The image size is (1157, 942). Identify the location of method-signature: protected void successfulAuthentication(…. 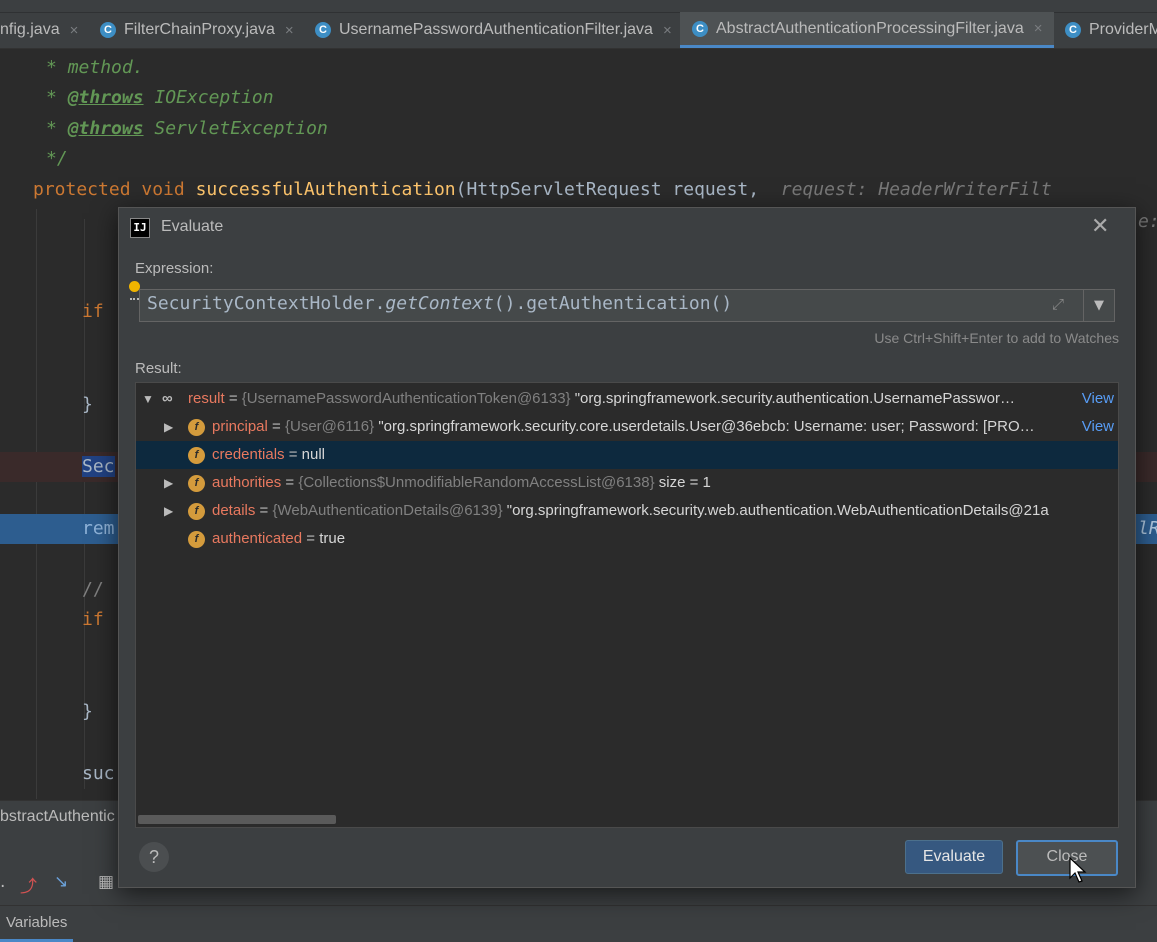
(542, 189).